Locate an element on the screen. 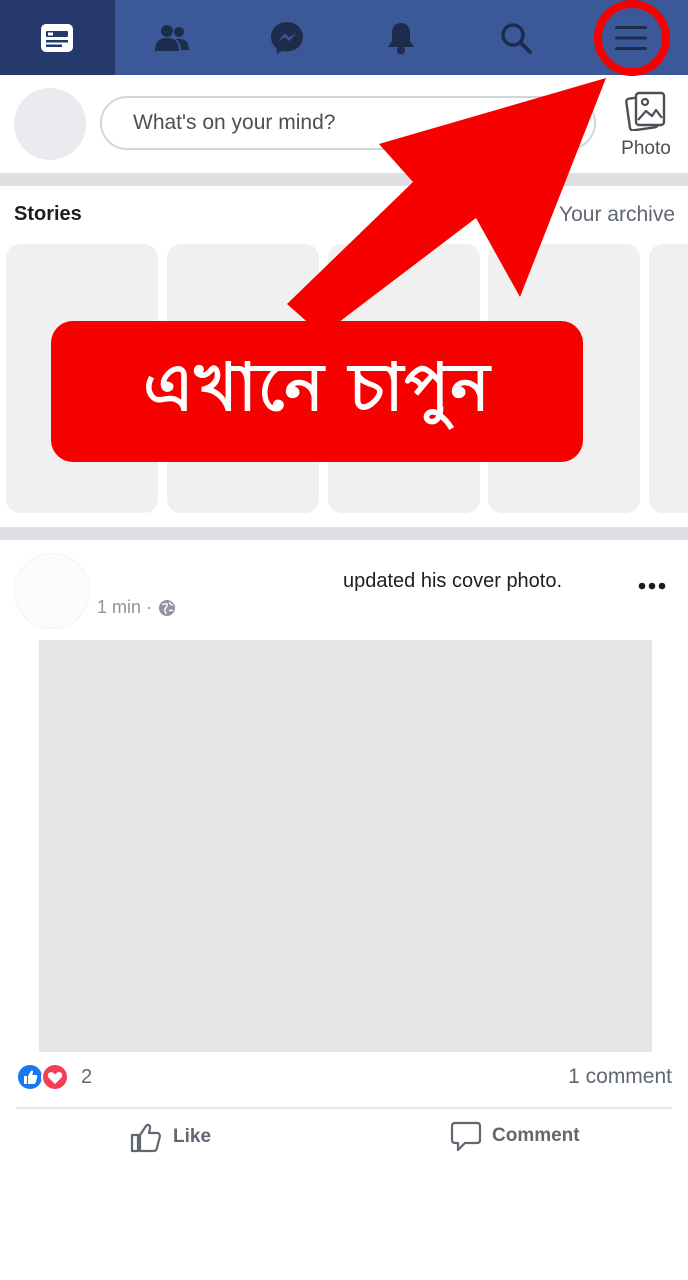 Image resolution: width=688 pixels, height=1280 pixels. tab-friends is located at coordinates (172, 37).